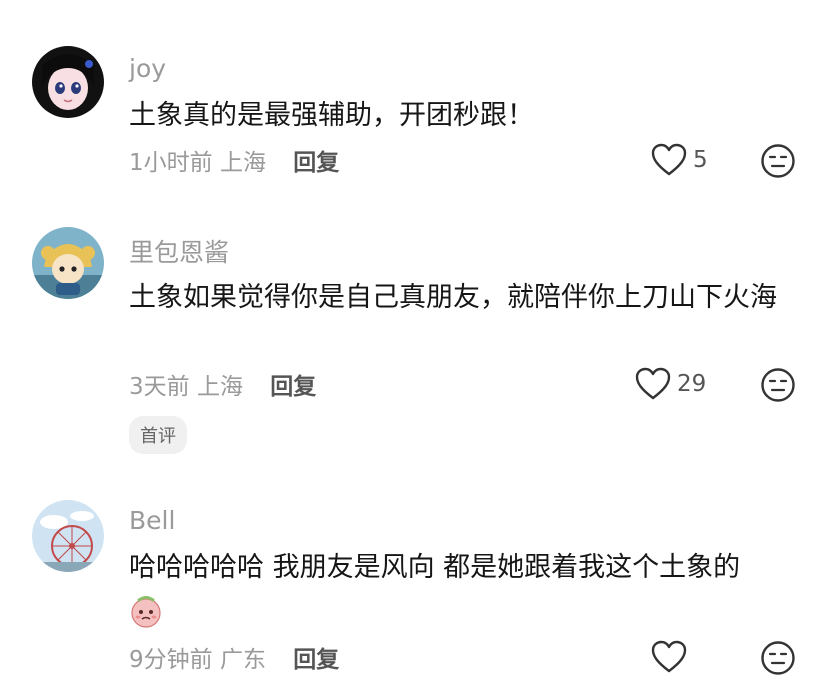 This screenshot has height=676, width=828. What do you see at coordinates (331, 115) in the screenshot?
I see `comment-text: 土象真的是最强辅助，开团秒跟！` at bounding box center [331, 115].